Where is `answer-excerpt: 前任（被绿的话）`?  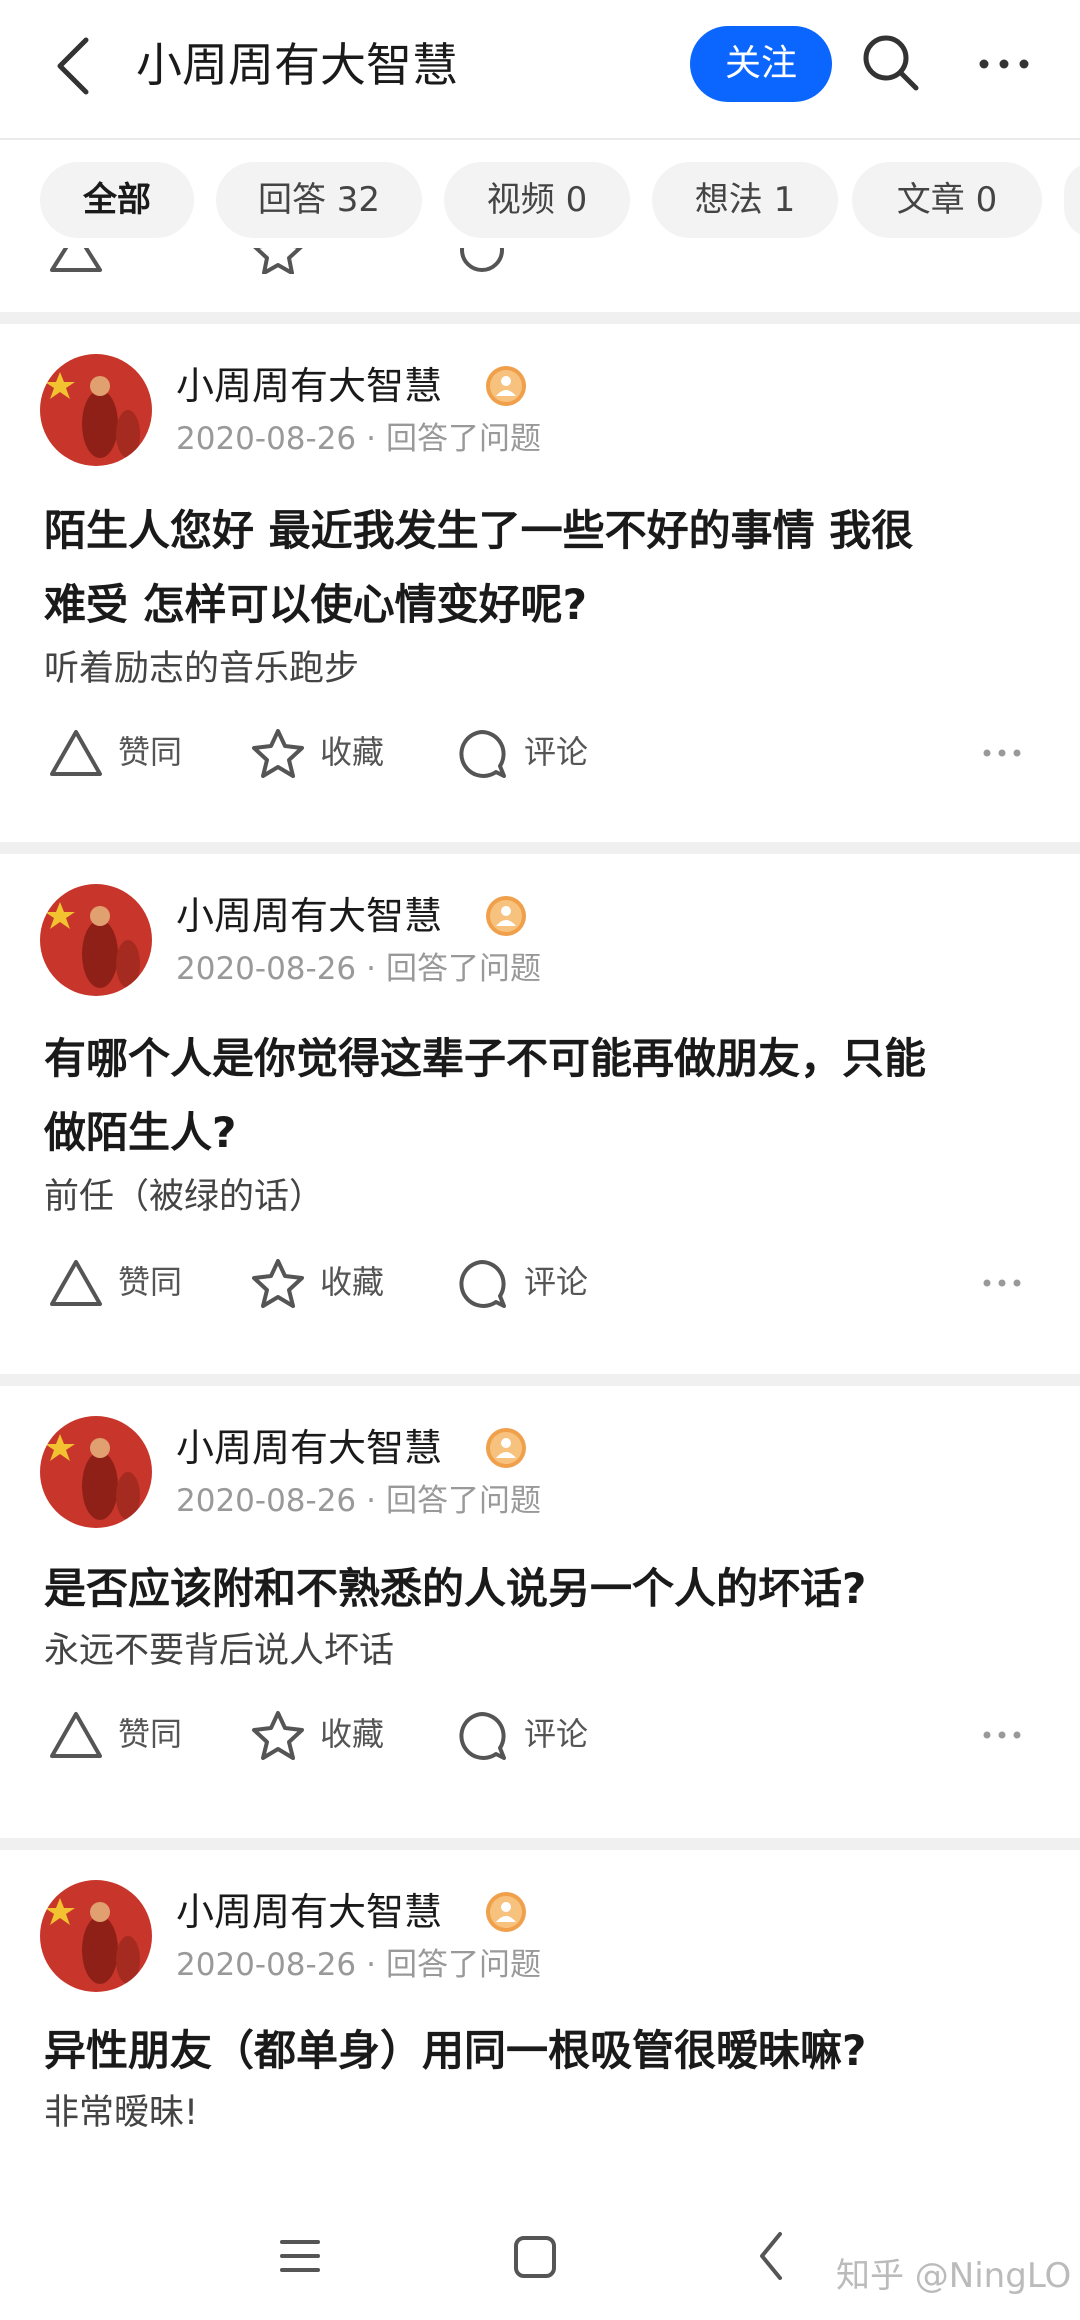
answer-excerpt: 前任（被绿的话） is located at coordinates (184, 1197).